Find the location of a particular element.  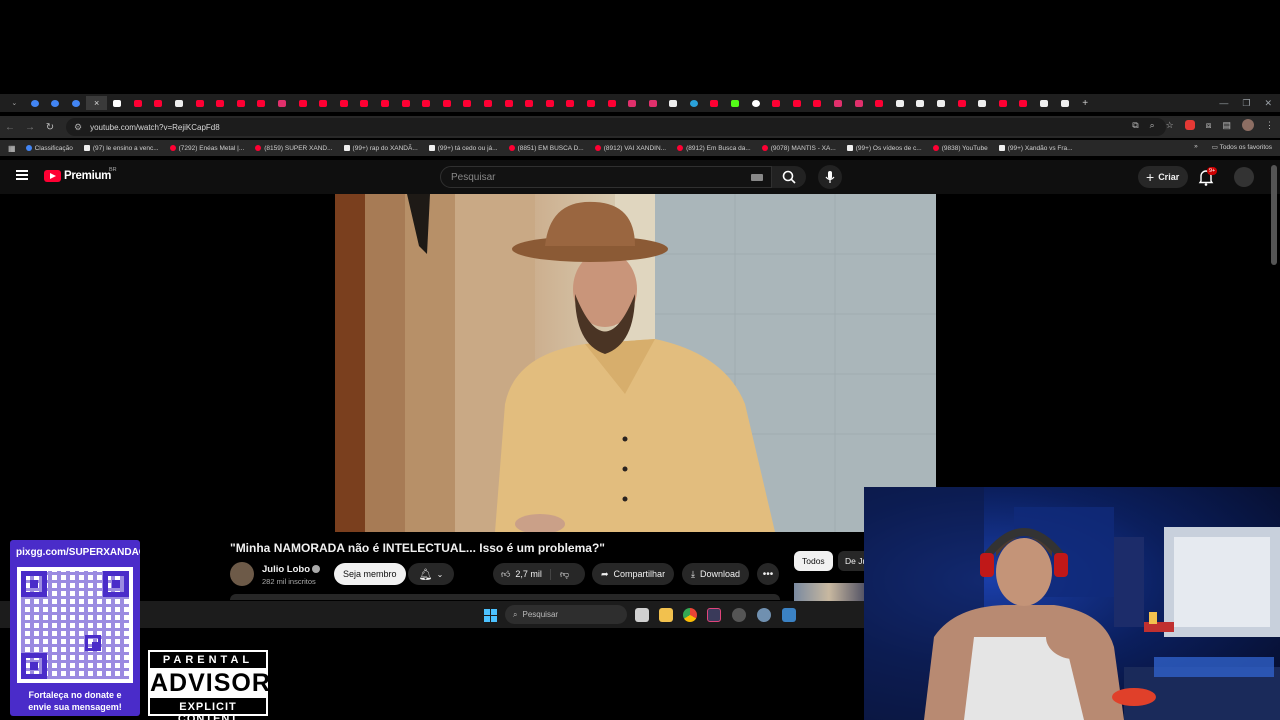

task-view-icon is located at coordinates (642, 615).